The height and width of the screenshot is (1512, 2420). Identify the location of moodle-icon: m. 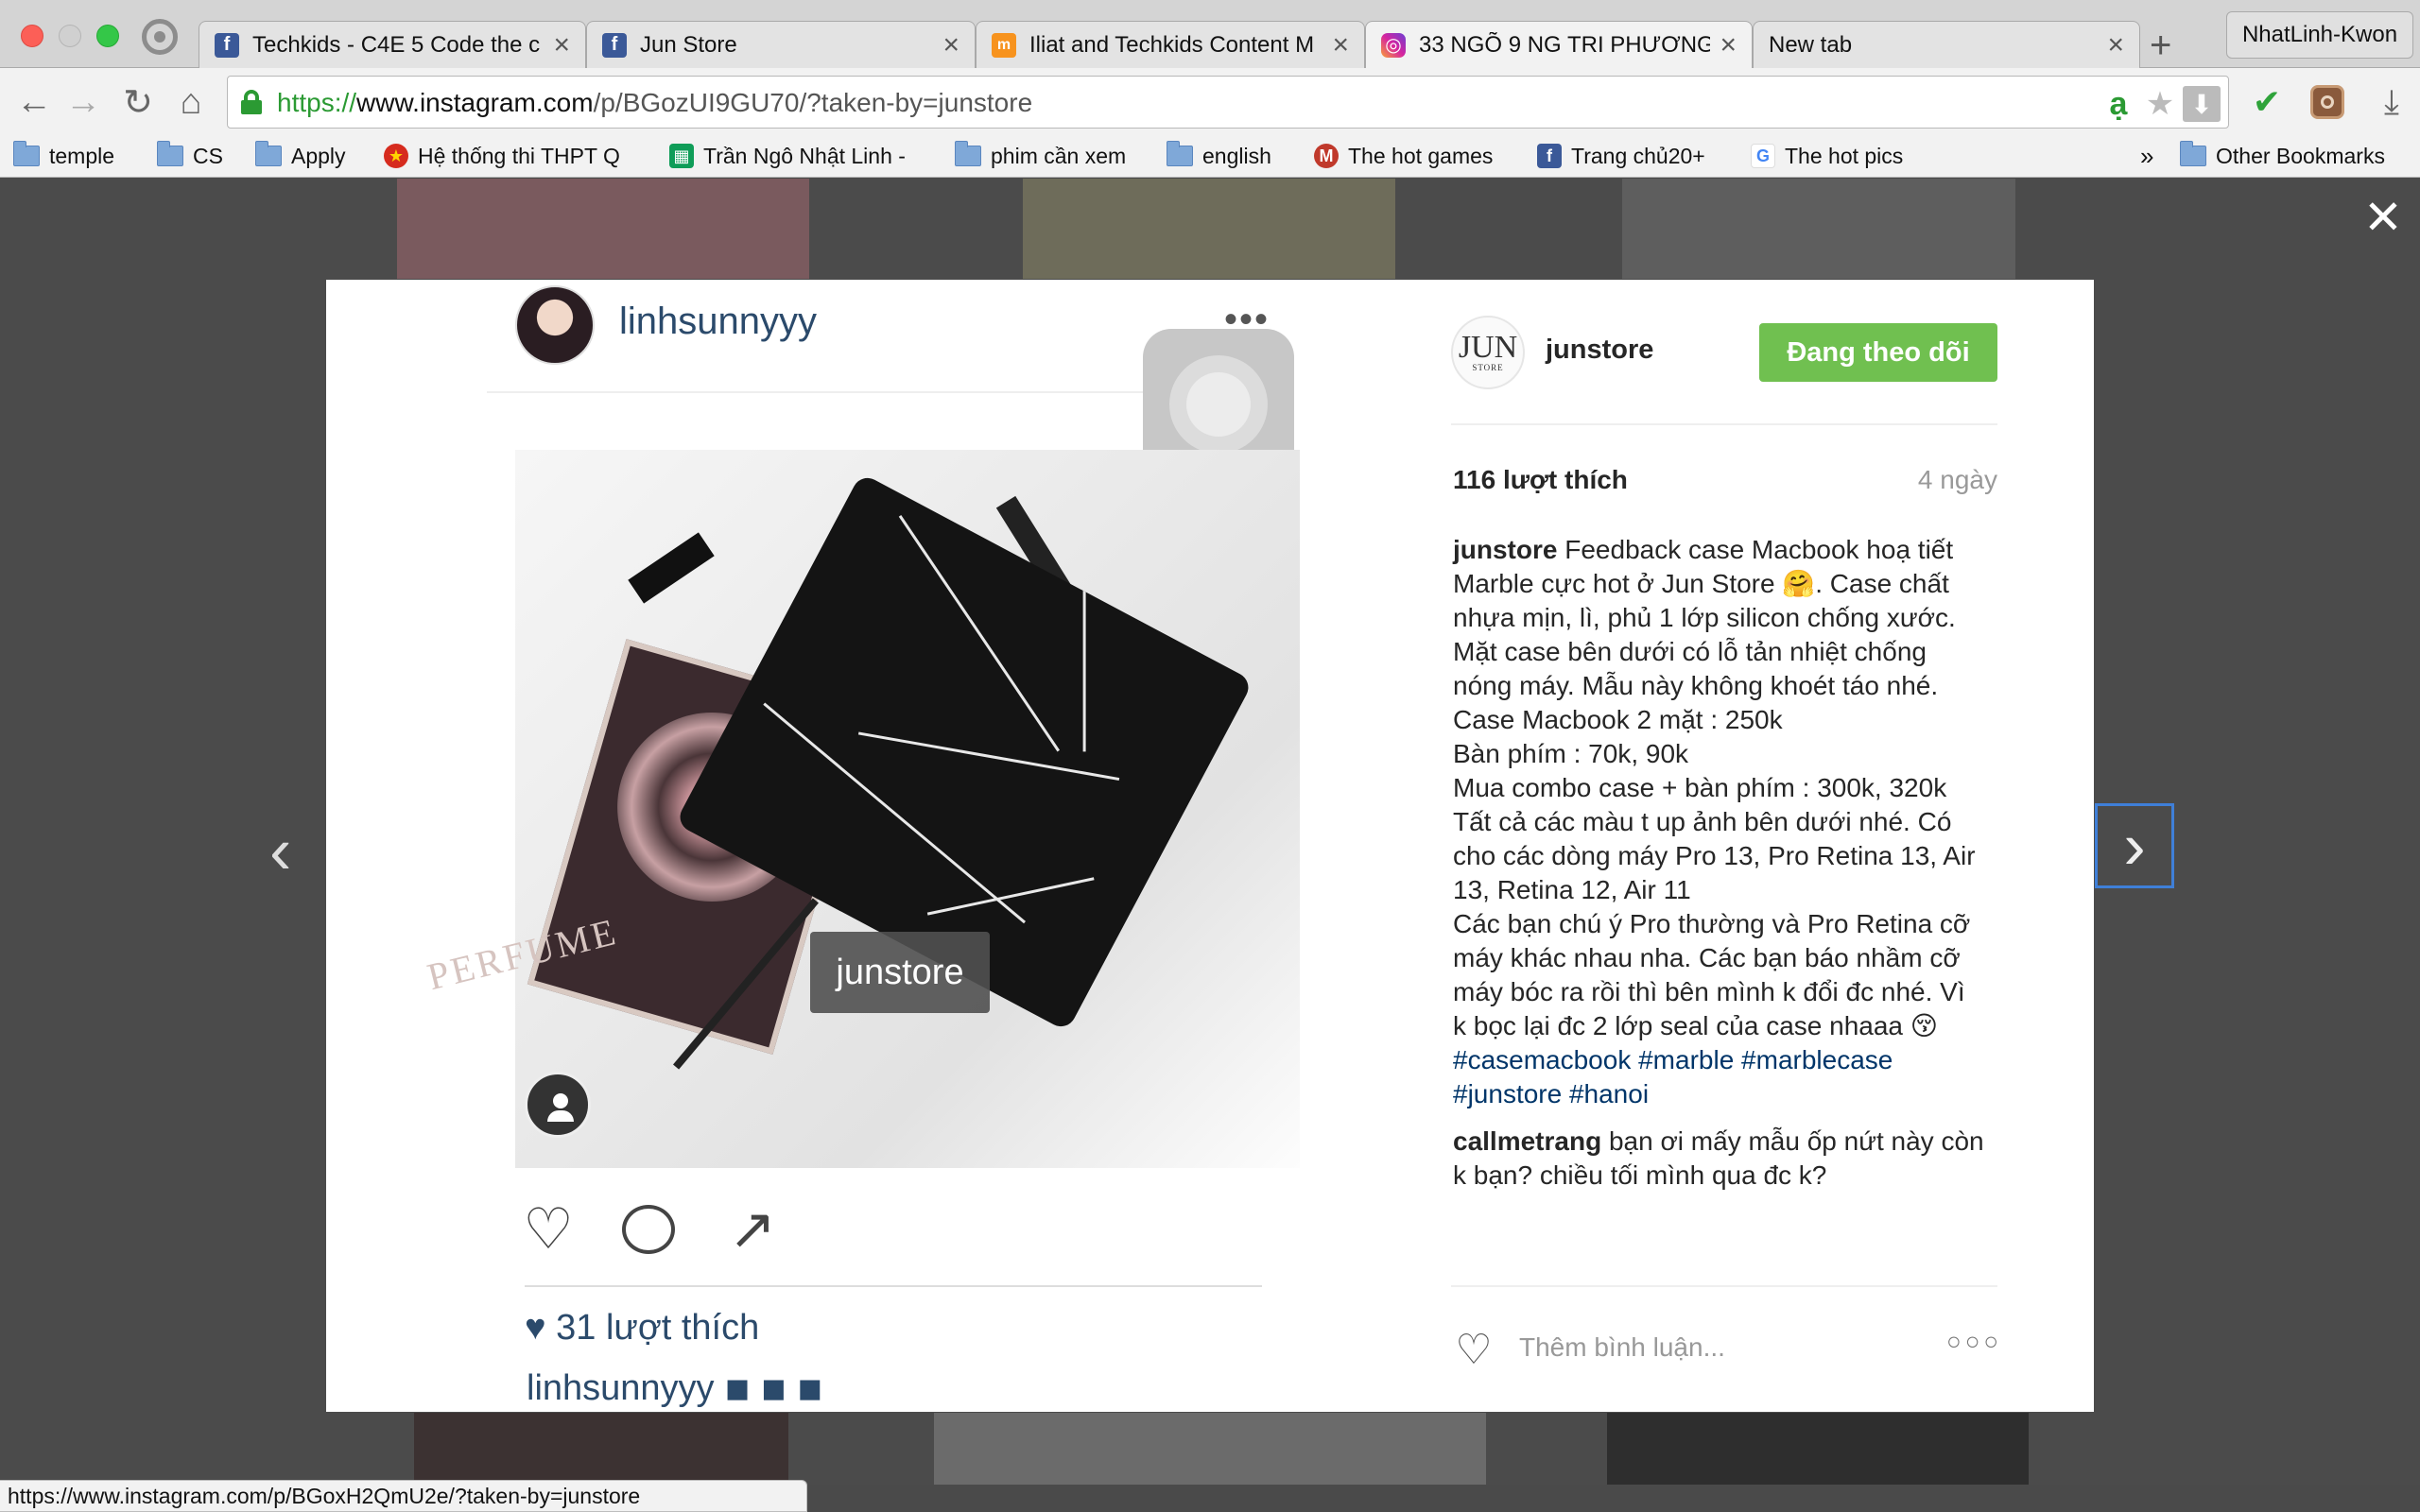
(1004, 45).